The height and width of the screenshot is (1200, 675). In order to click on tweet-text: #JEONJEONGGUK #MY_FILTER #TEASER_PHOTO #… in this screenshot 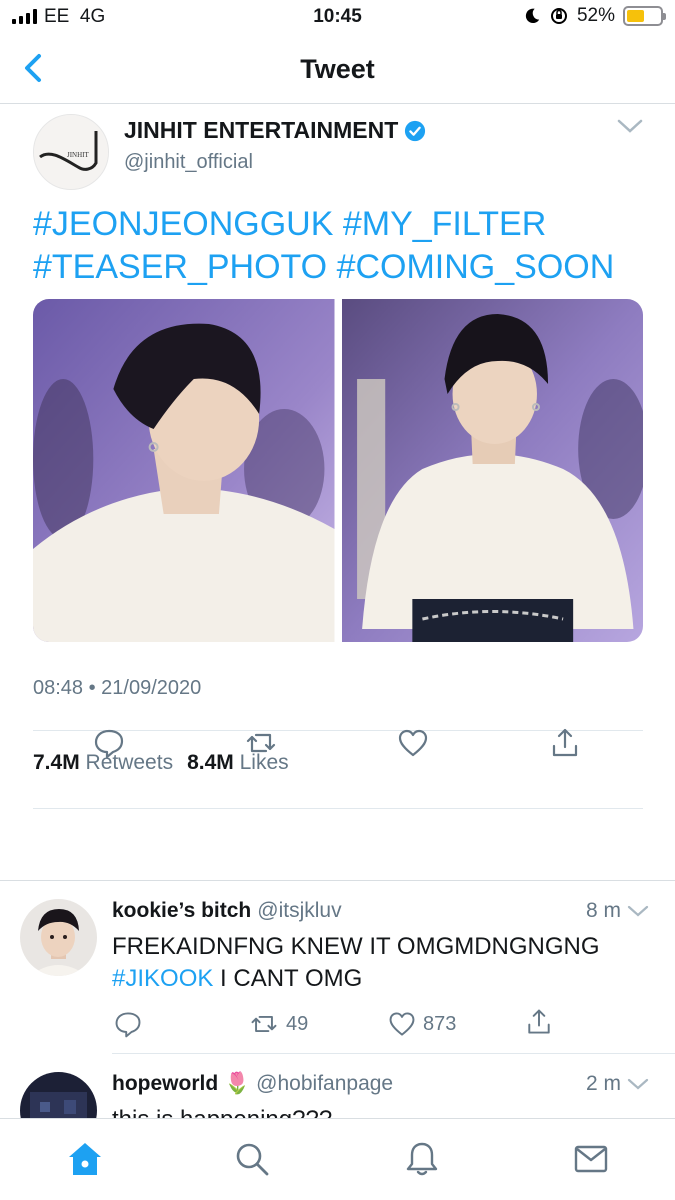, I will do `click(338, 246)`.